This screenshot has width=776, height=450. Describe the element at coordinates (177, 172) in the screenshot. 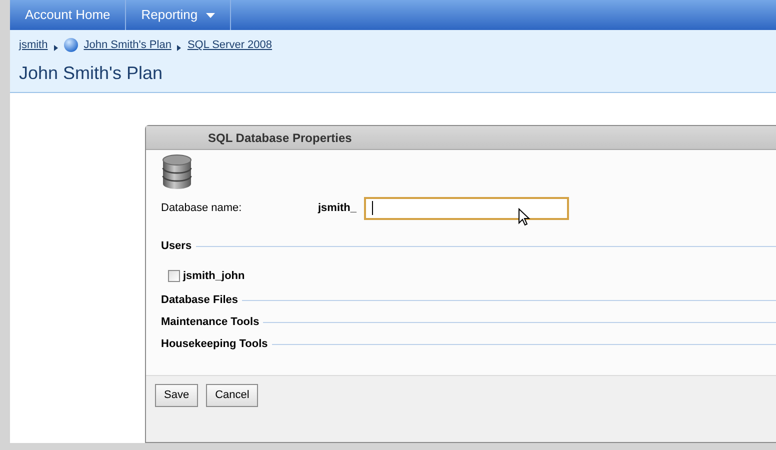

I see `database-icon` at that location.